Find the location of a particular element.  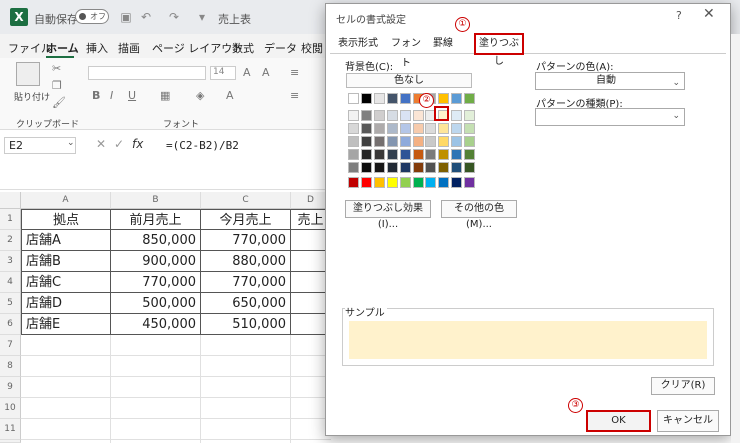

cell-b2: 850,000 is located at coordinates (156, 240).